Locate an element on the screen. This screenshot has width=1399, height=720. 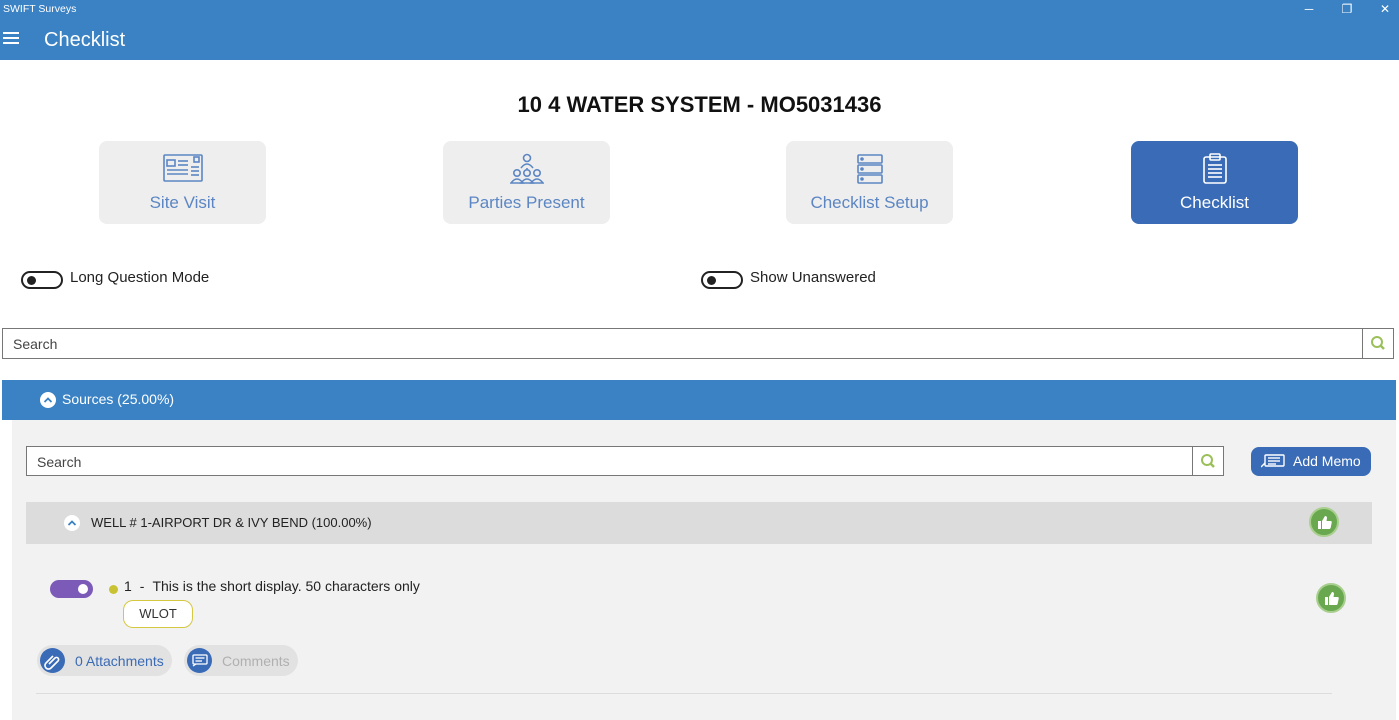
paperclip-icon is located at coordinates (52, 660).